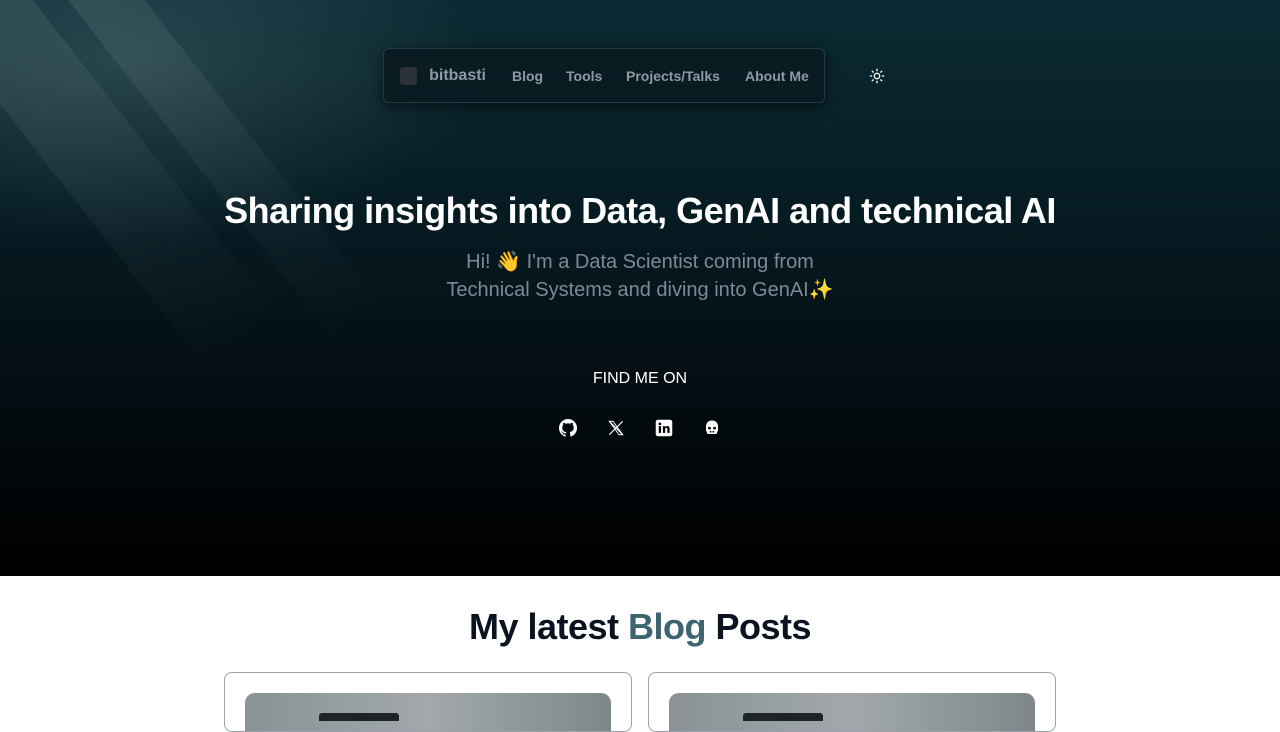 The width and height of the screenshot is (1280, 732). I want to click on brand-home-link: bitbasti, so click(443, 76).